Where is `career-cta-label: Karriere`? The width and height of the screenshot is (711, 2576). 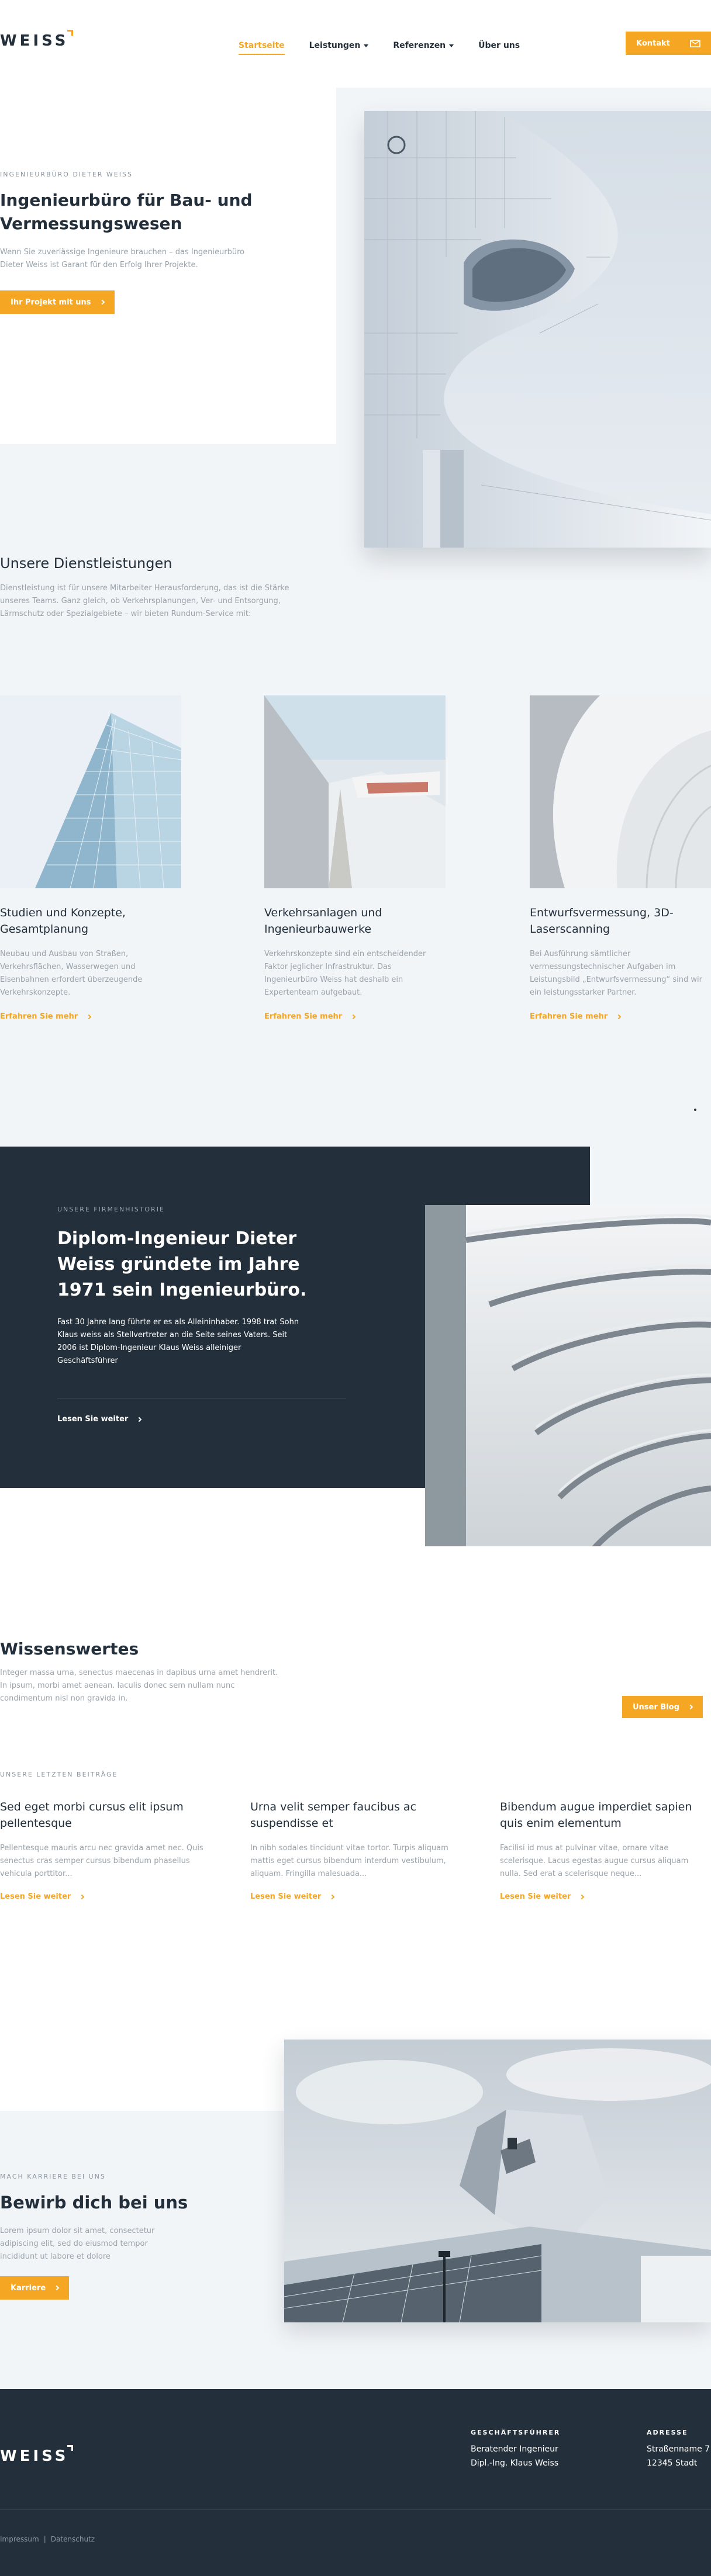
career-cta-label: Karriere is located at coordinates (28, 2288).